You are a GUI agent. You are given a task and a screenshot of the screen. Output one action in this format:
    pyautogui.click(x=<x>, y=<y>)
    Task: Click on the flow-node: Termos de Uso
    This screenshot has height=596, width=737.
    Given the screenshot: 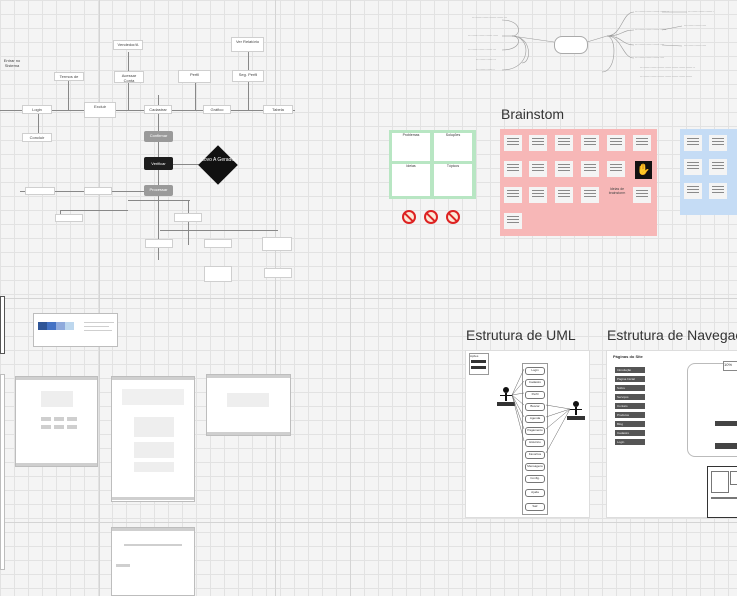 What is the action you would take?
    pyautogui.click(x=69, y=76)
    